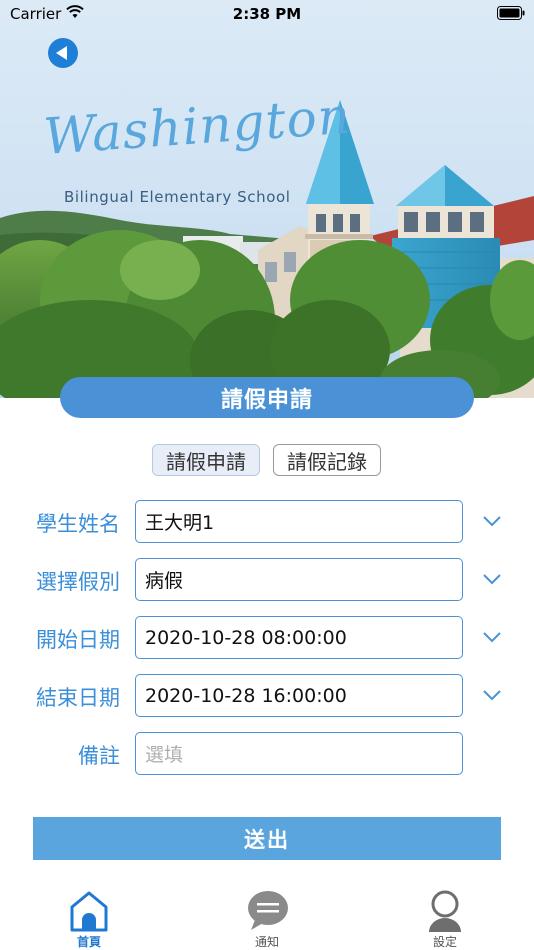 This screenshot has width=534, height=950. I want to click on leave-type-label: 選擇假別, so click(78, 582).